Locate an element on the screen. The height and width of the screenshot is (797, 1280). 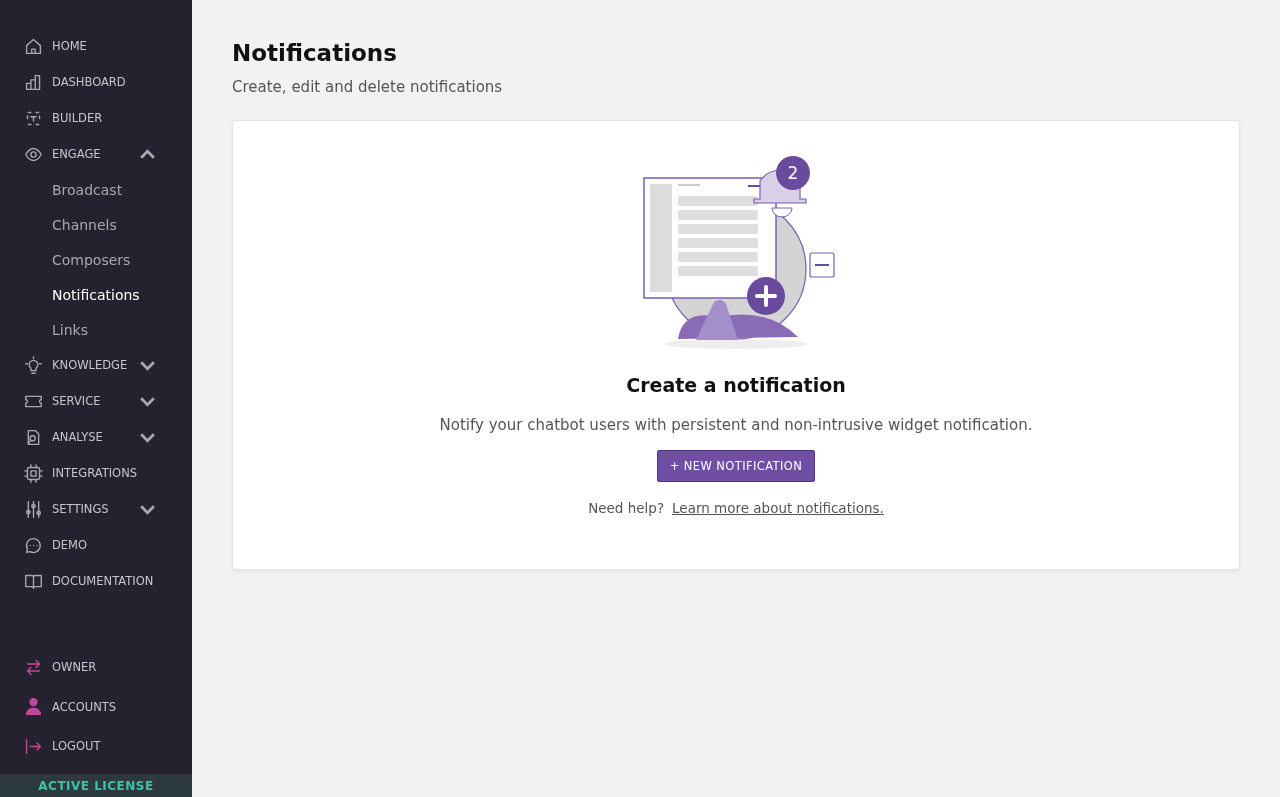
nav-item: INTEGRATIONS is located at coordinates (96, 473).